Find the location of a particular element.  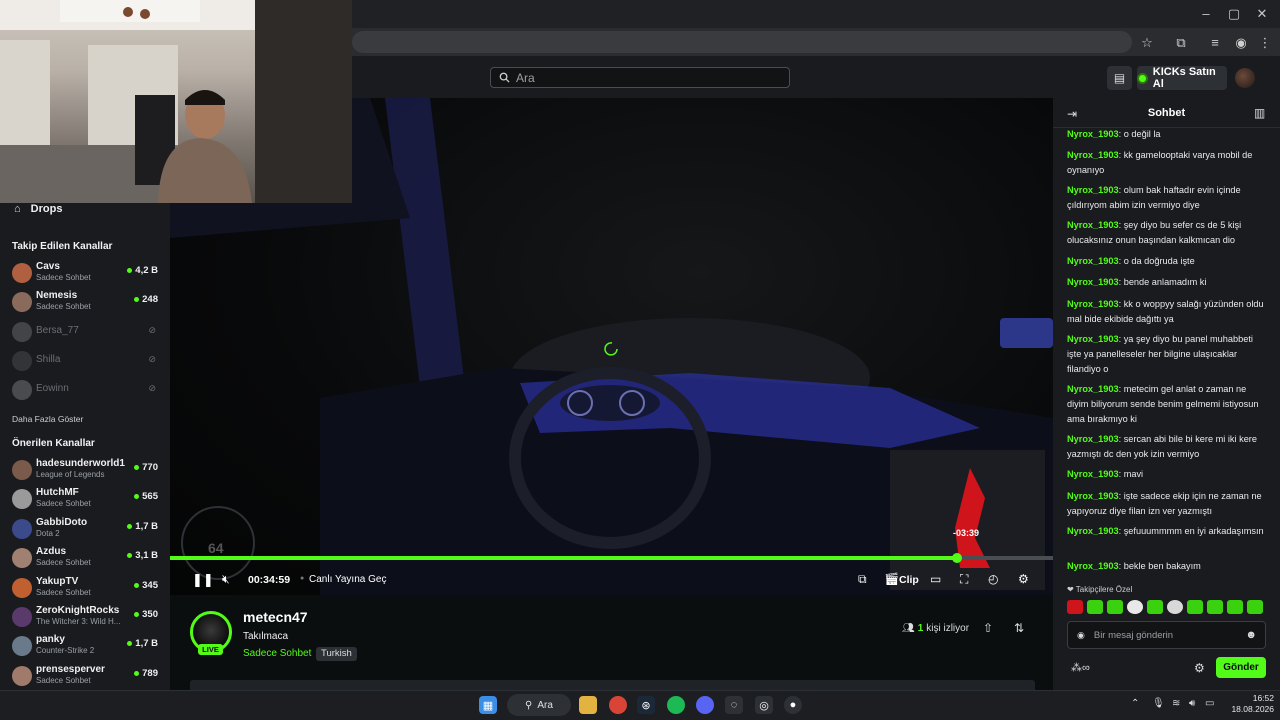

maximize-button: ▢ is located at coordinates (1234, 14).